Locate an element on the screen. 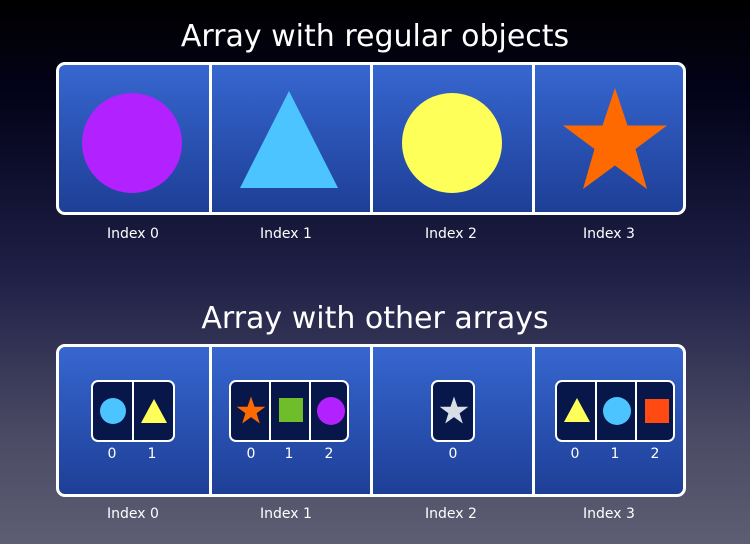 The width and height of the screenshot is (750, 544). nested-array-title: Array with other arrays is located at coordinates (375, 318).